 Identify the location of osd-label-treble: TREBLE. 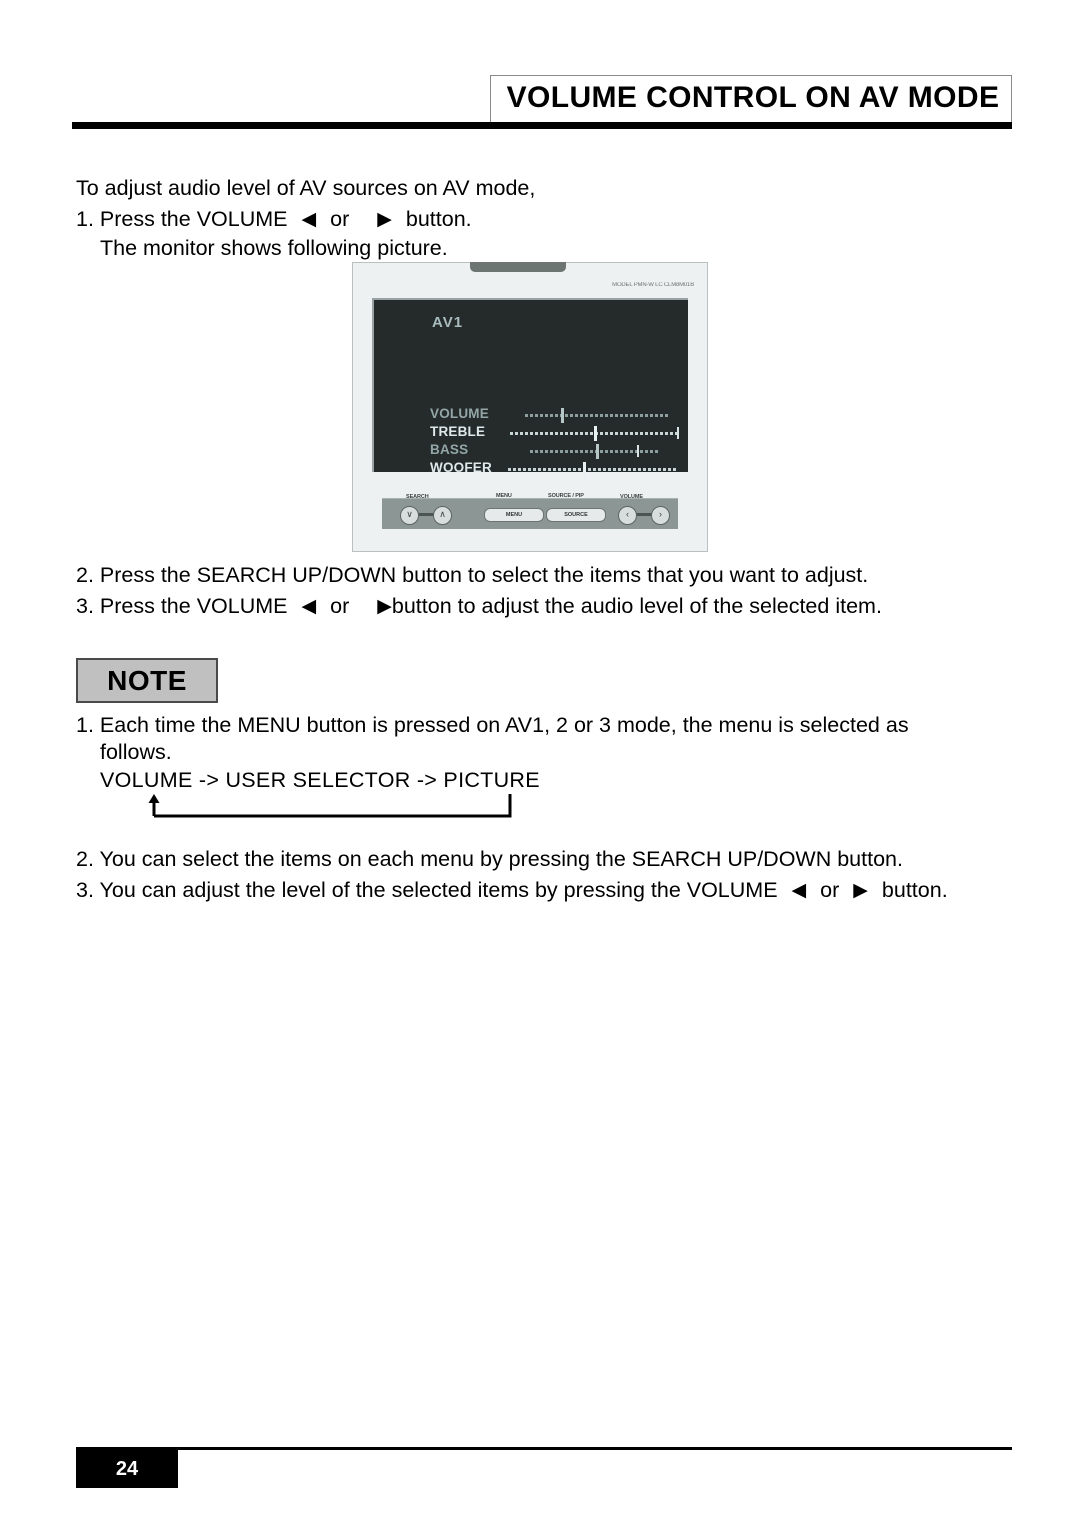
(458, 431).